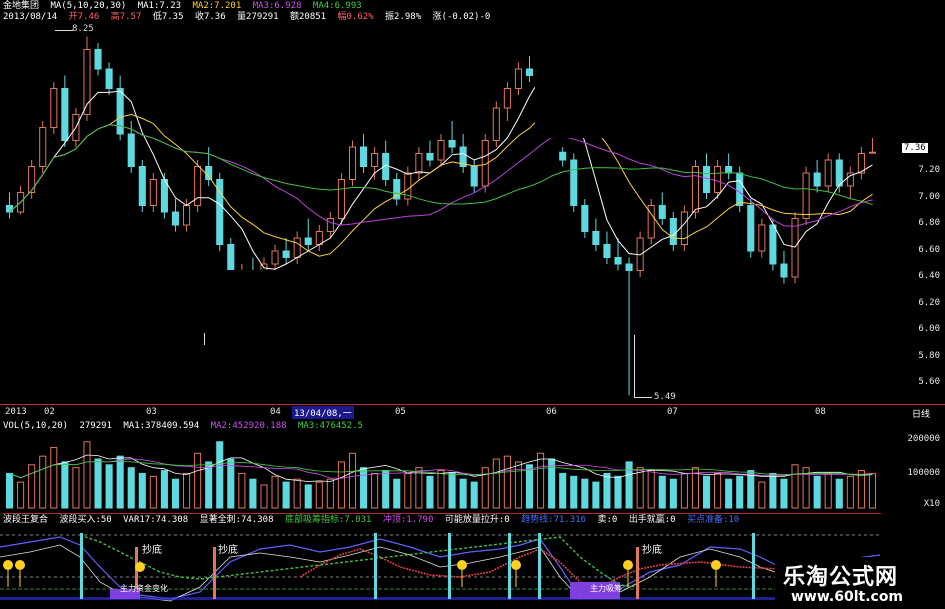 The width and height of the screenshot is (945, 609). Describe the element at coordinates (440, 568) in the screenshot. I see `indicator-chart: 抄底 抄底 抄底 主力资金变化 主力吸筹` at that location.